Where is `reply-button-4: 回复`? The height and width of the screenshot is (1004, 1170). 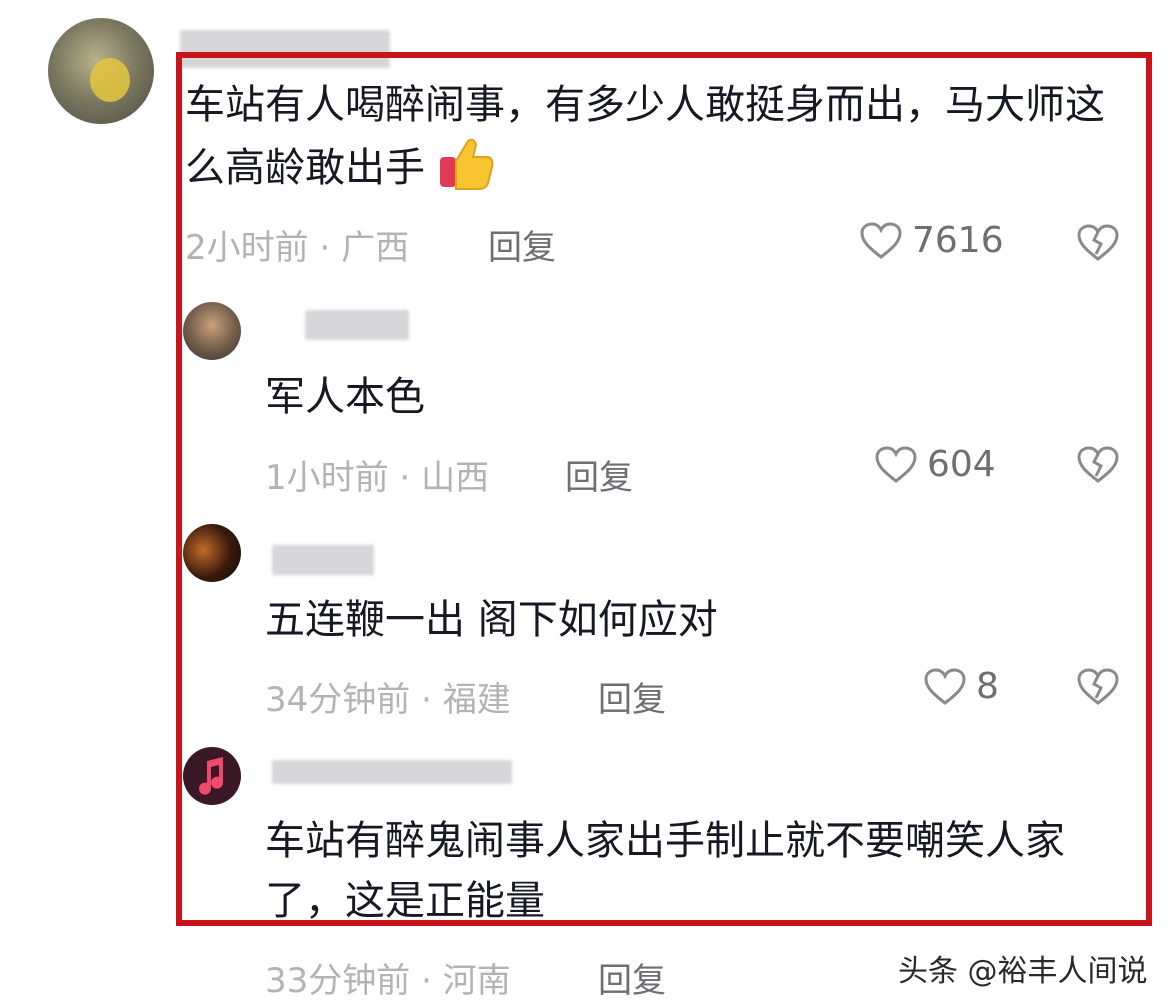
reply-button-4: 回复 is located at coordinates (632, 977).